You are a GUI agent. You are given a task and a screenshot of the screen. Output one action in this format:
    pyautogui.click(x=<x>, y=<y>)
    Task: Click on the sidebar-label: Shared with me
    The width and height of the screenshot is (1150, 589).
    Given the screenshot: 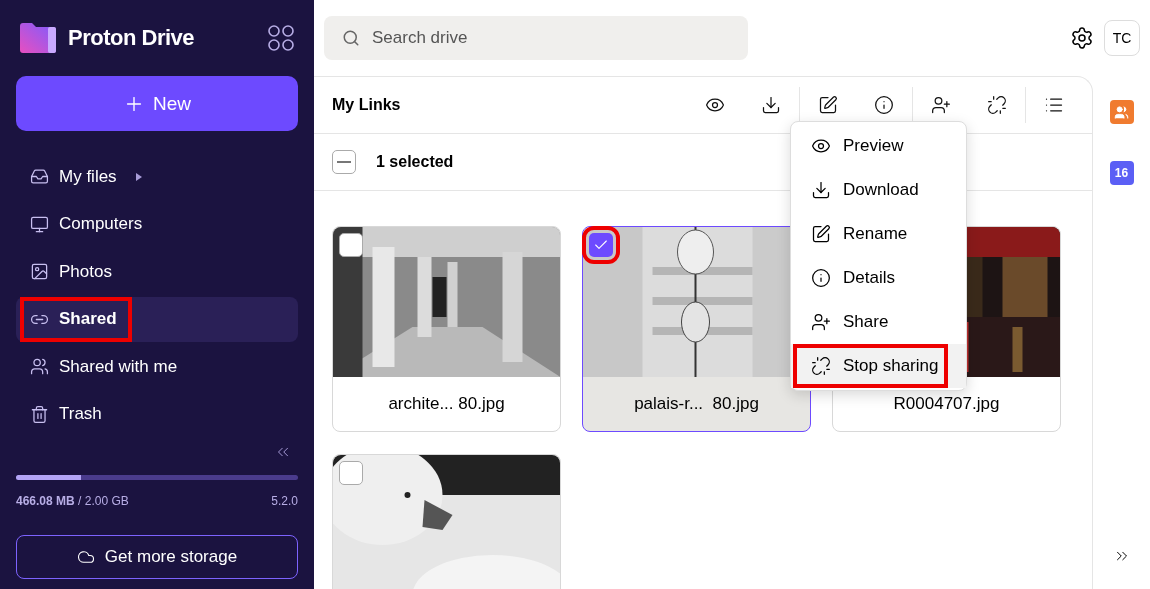 What is the action you would take?
    pyautogui.click(x=118, y=366)
    